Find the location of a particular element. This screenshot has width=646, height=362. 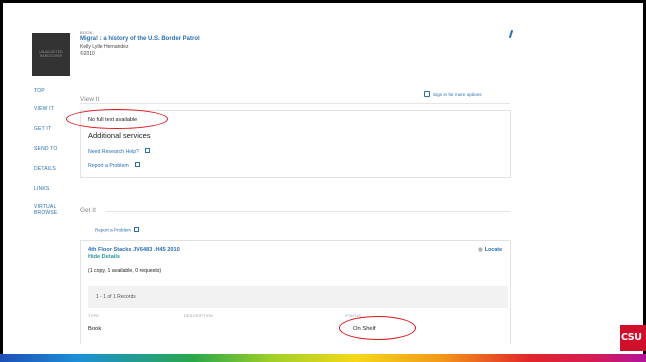

record-type: BOOK is located at coordinates (86, 32).